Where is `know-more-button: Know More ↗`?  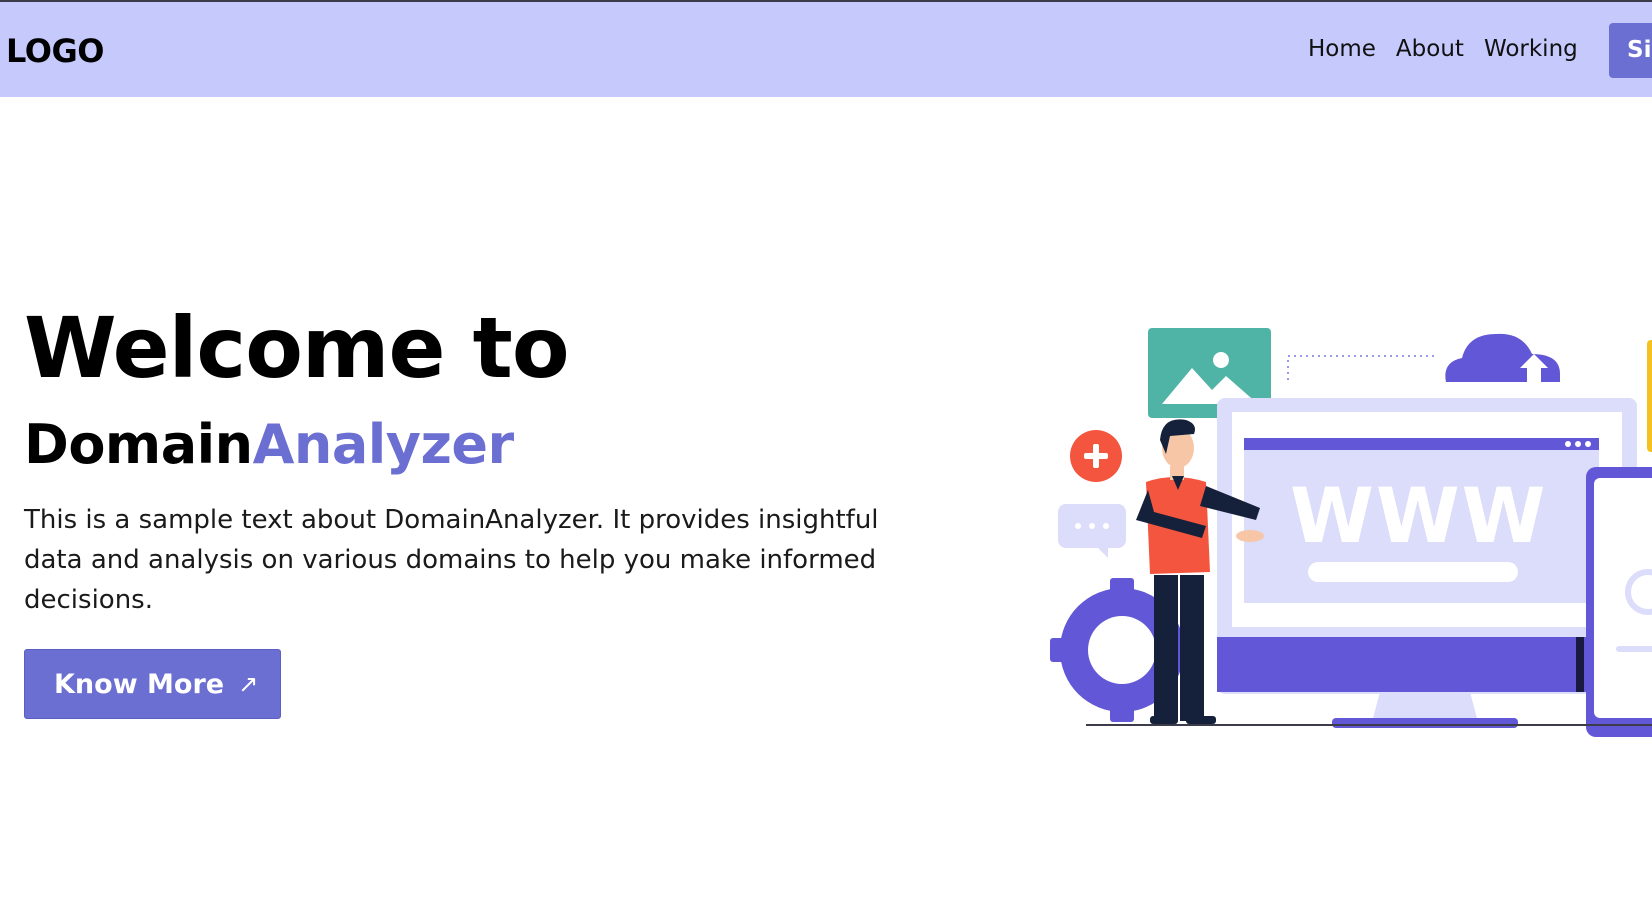 know-more-button: Know More ↗ is located at coordinates (152, 684).